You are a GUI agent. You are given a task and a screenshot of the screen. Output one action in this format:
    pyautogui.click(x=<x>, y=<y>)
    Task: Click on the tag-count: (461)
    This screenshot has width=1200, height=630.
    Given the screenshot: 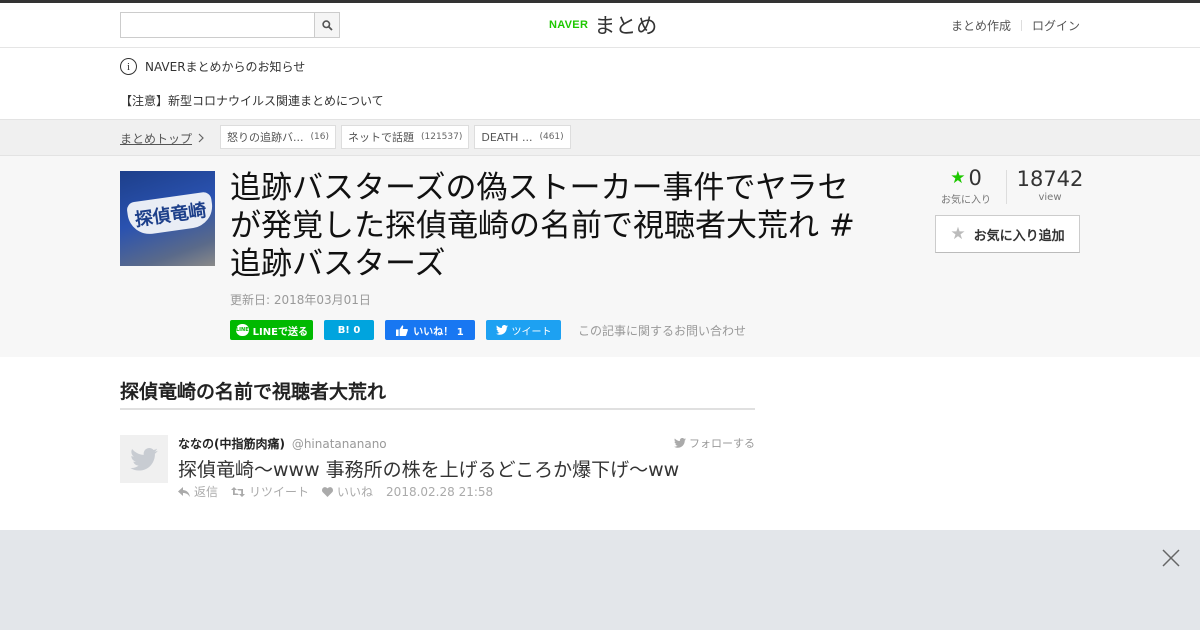 What is the action you would take?
    pyautogui.click(x=551, y=137)
    